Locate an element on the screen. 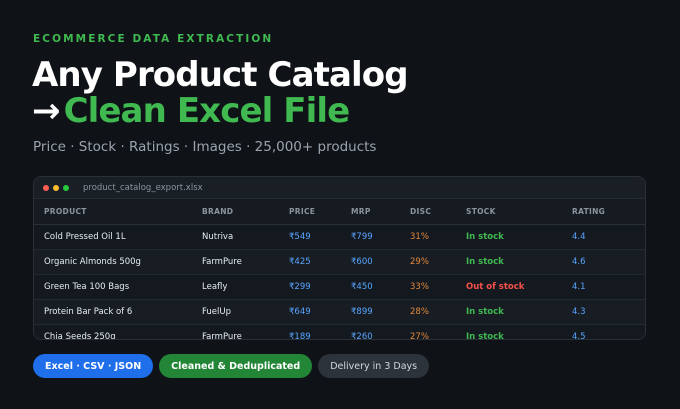 The image size is (680, 409). cell-mrp: ₹260 is located at coordinates (380, 331).